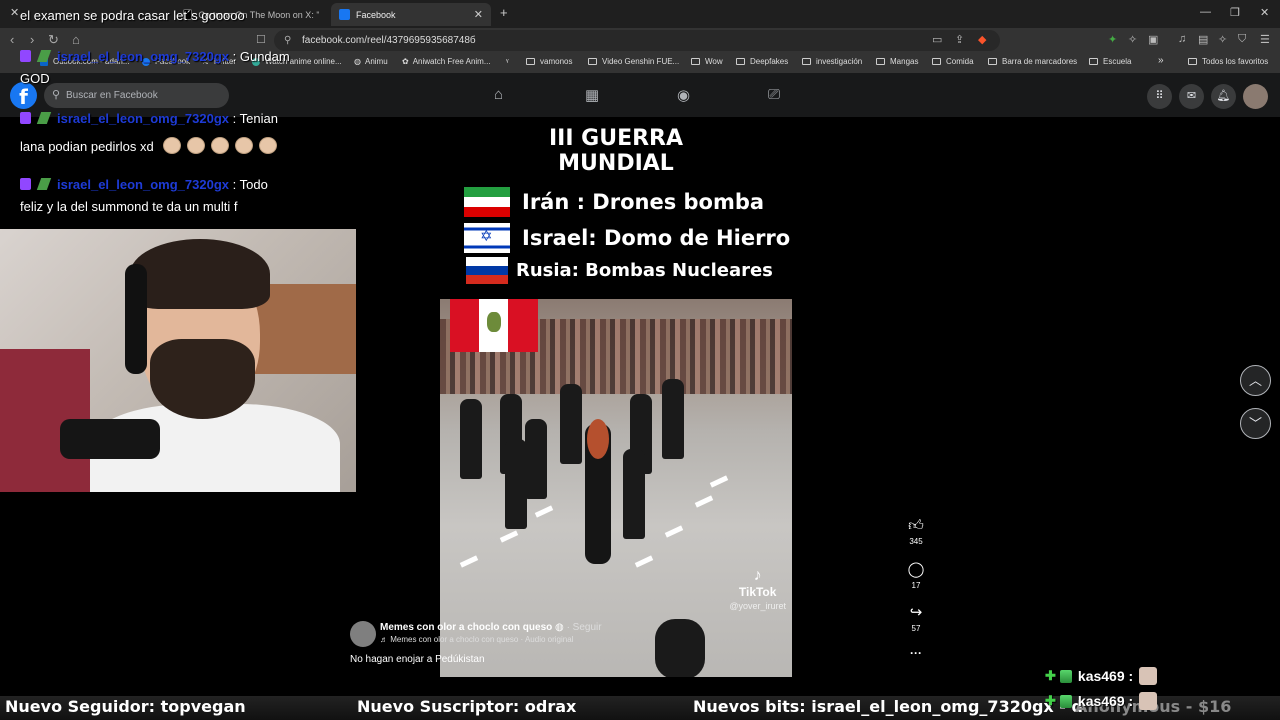 The image size is (1280, 720). I want to click on search-icon: ⚲, so click(56, 95).